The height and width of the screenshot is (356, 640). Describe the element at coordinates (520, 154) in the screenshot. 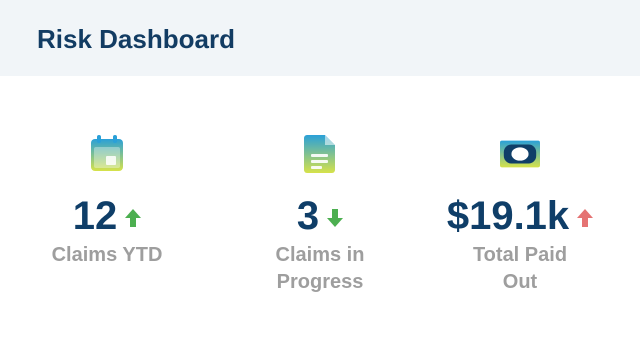

I see `cash-icon` at that location.